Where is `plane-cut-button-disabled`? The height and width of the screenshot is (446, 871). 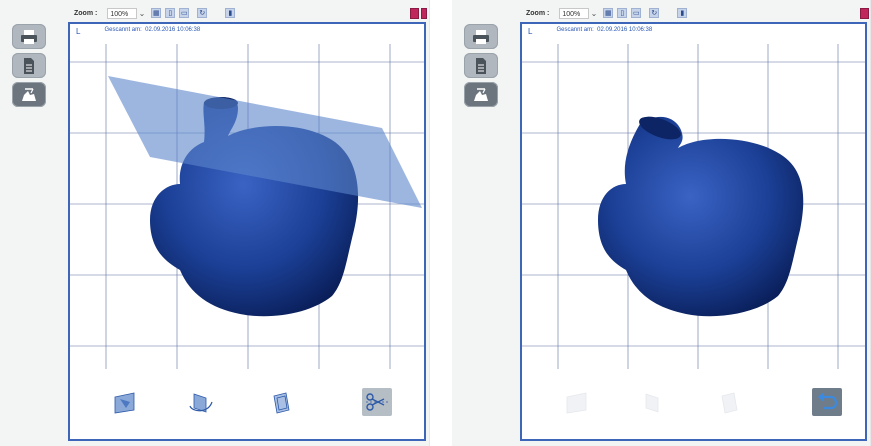 plane-cut-button-disabled is located at coordinates (577, 403).